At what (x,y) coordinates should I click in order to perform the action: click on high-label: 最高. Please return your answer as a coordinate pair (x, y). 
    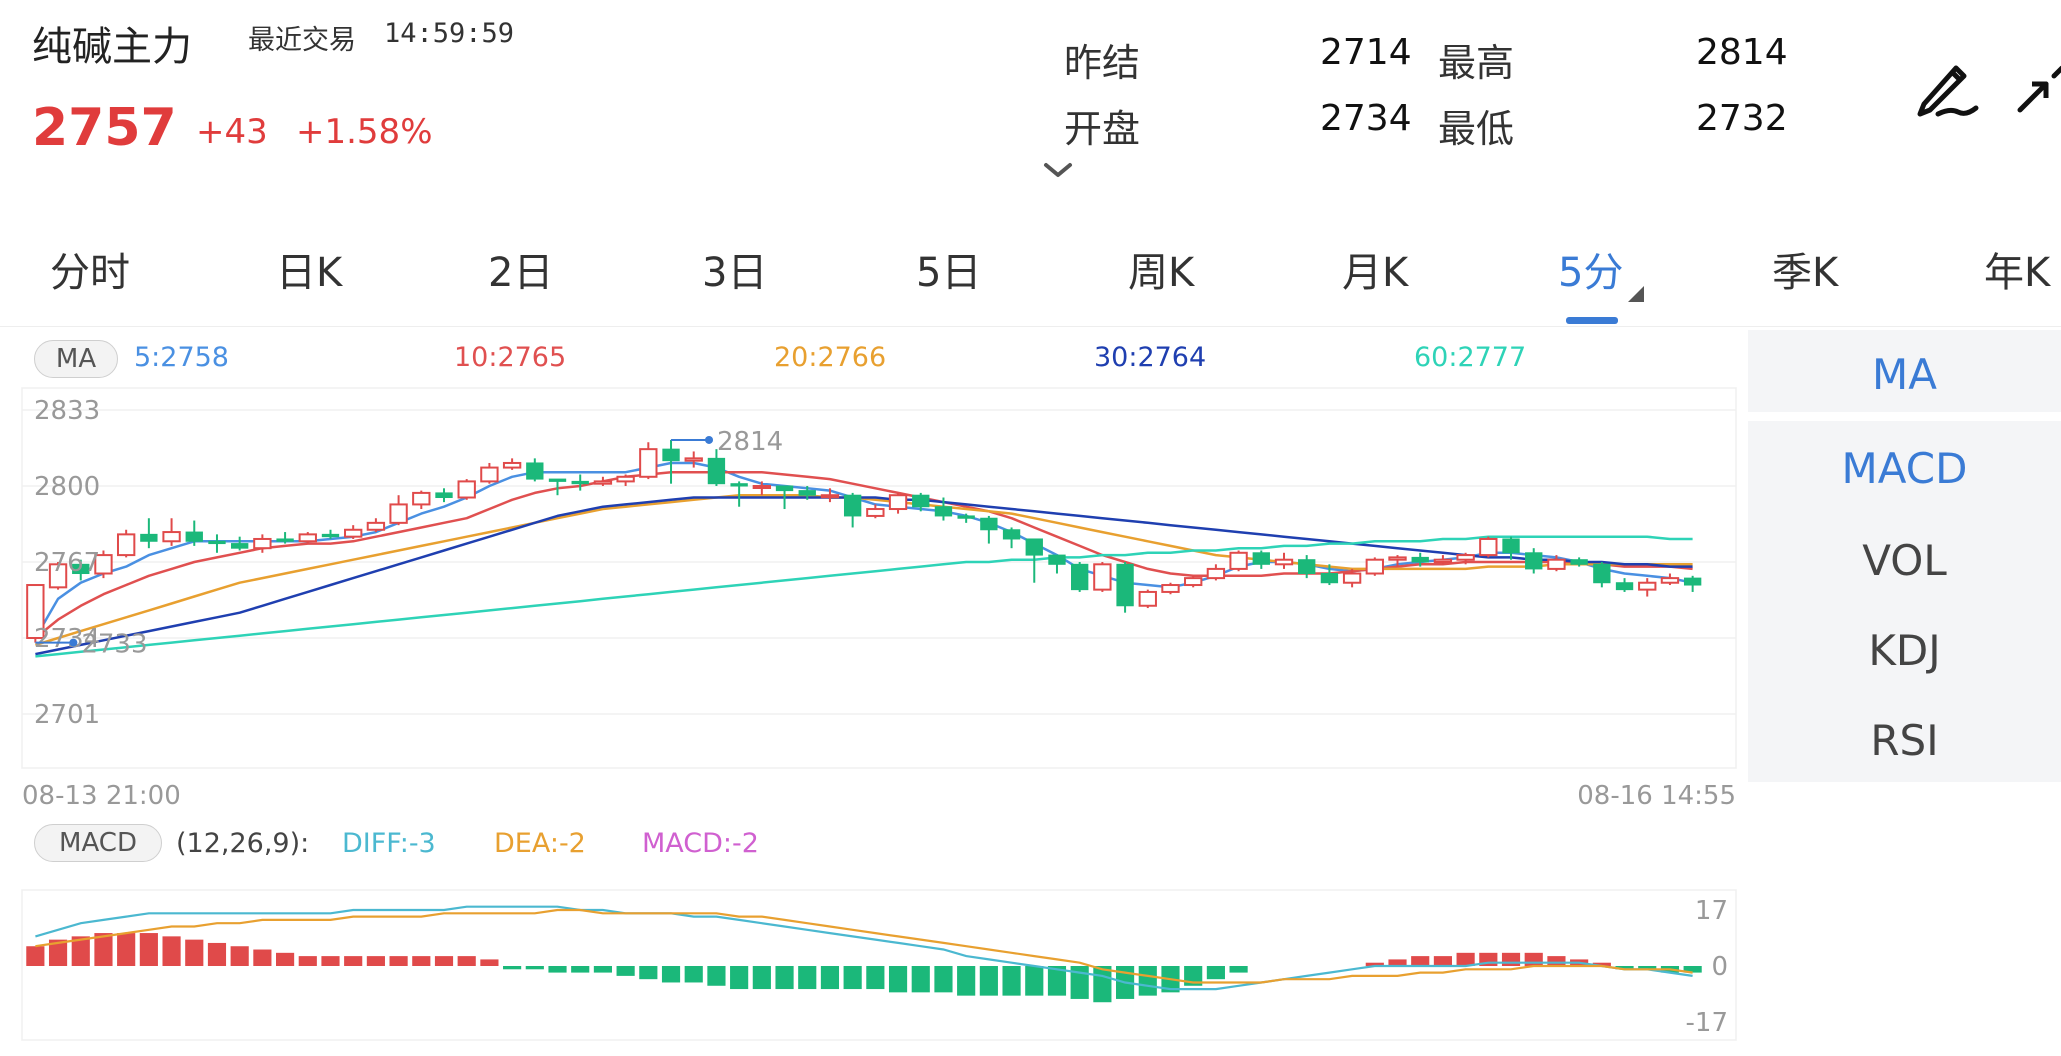
    Looking at the image, I should click on (1476, 63).